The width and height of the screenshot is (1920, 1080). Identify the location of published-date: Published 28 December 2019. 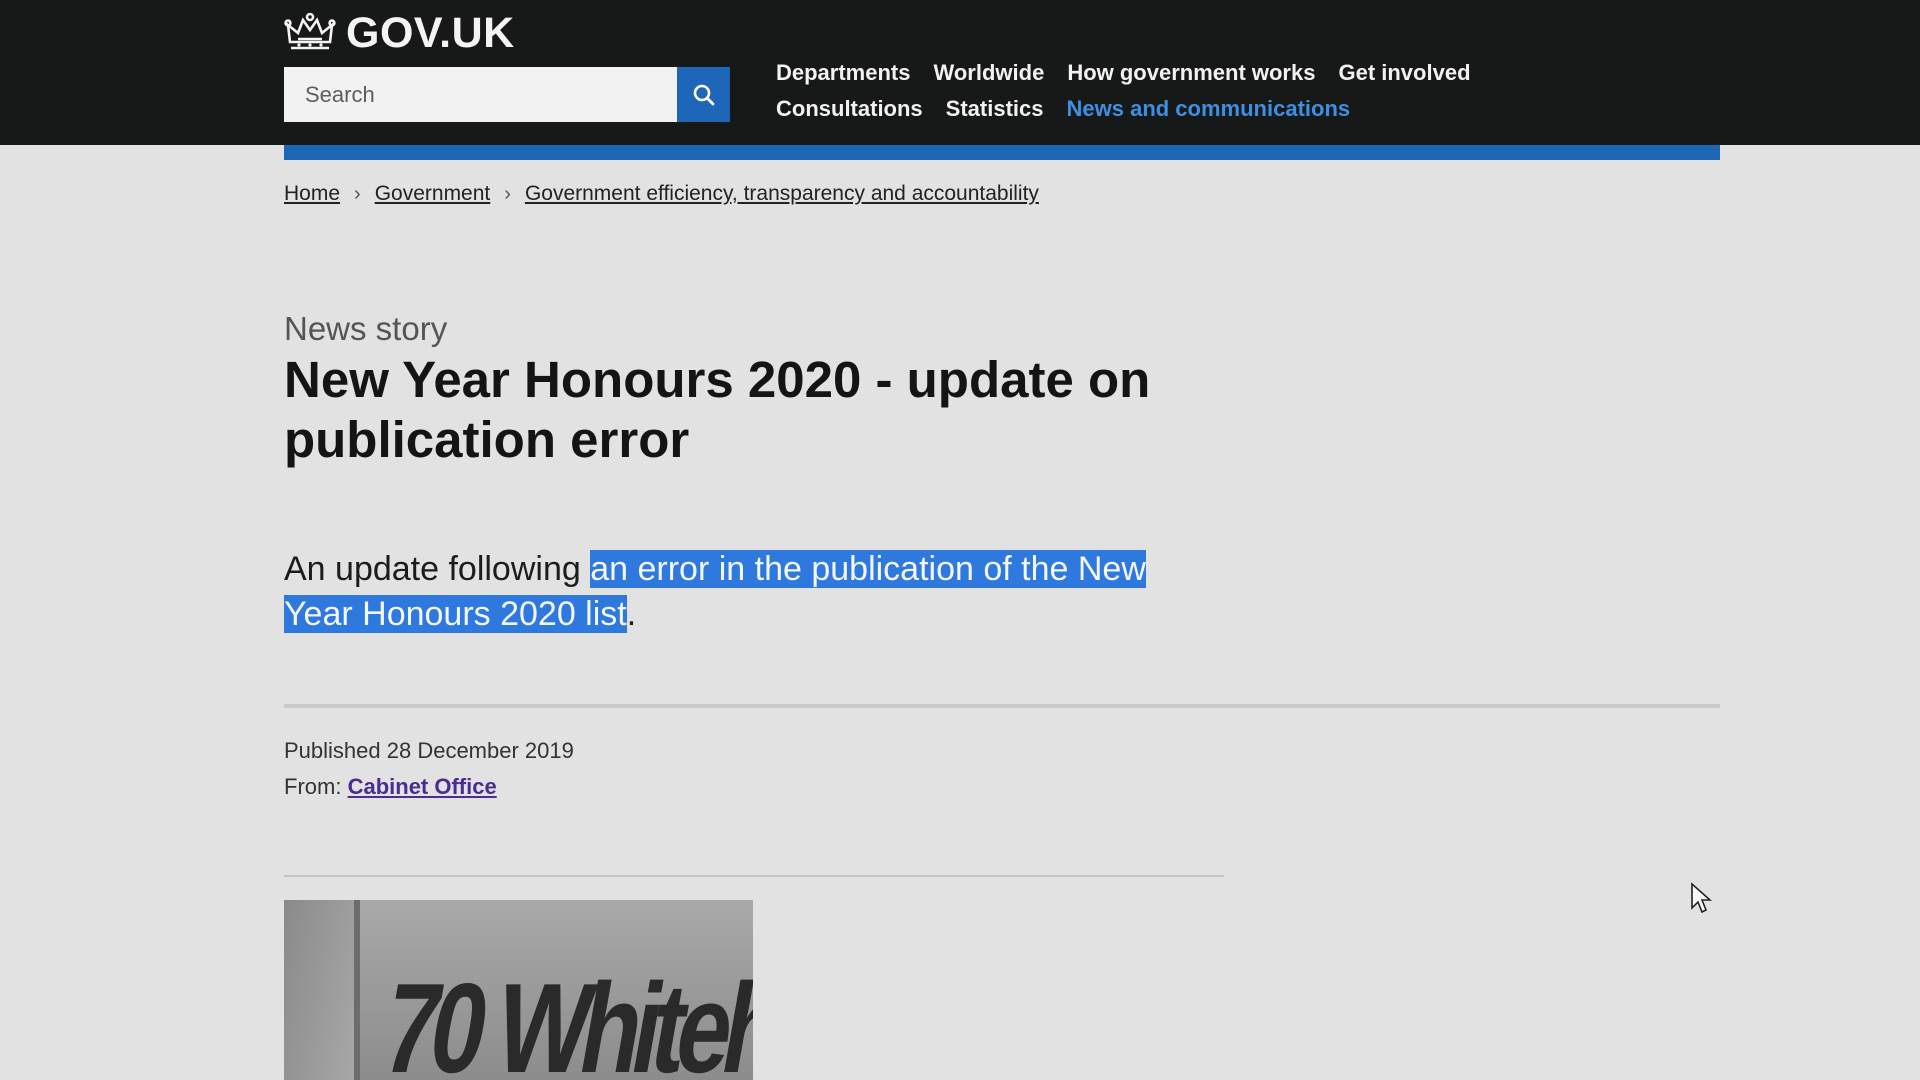
(429, 750).